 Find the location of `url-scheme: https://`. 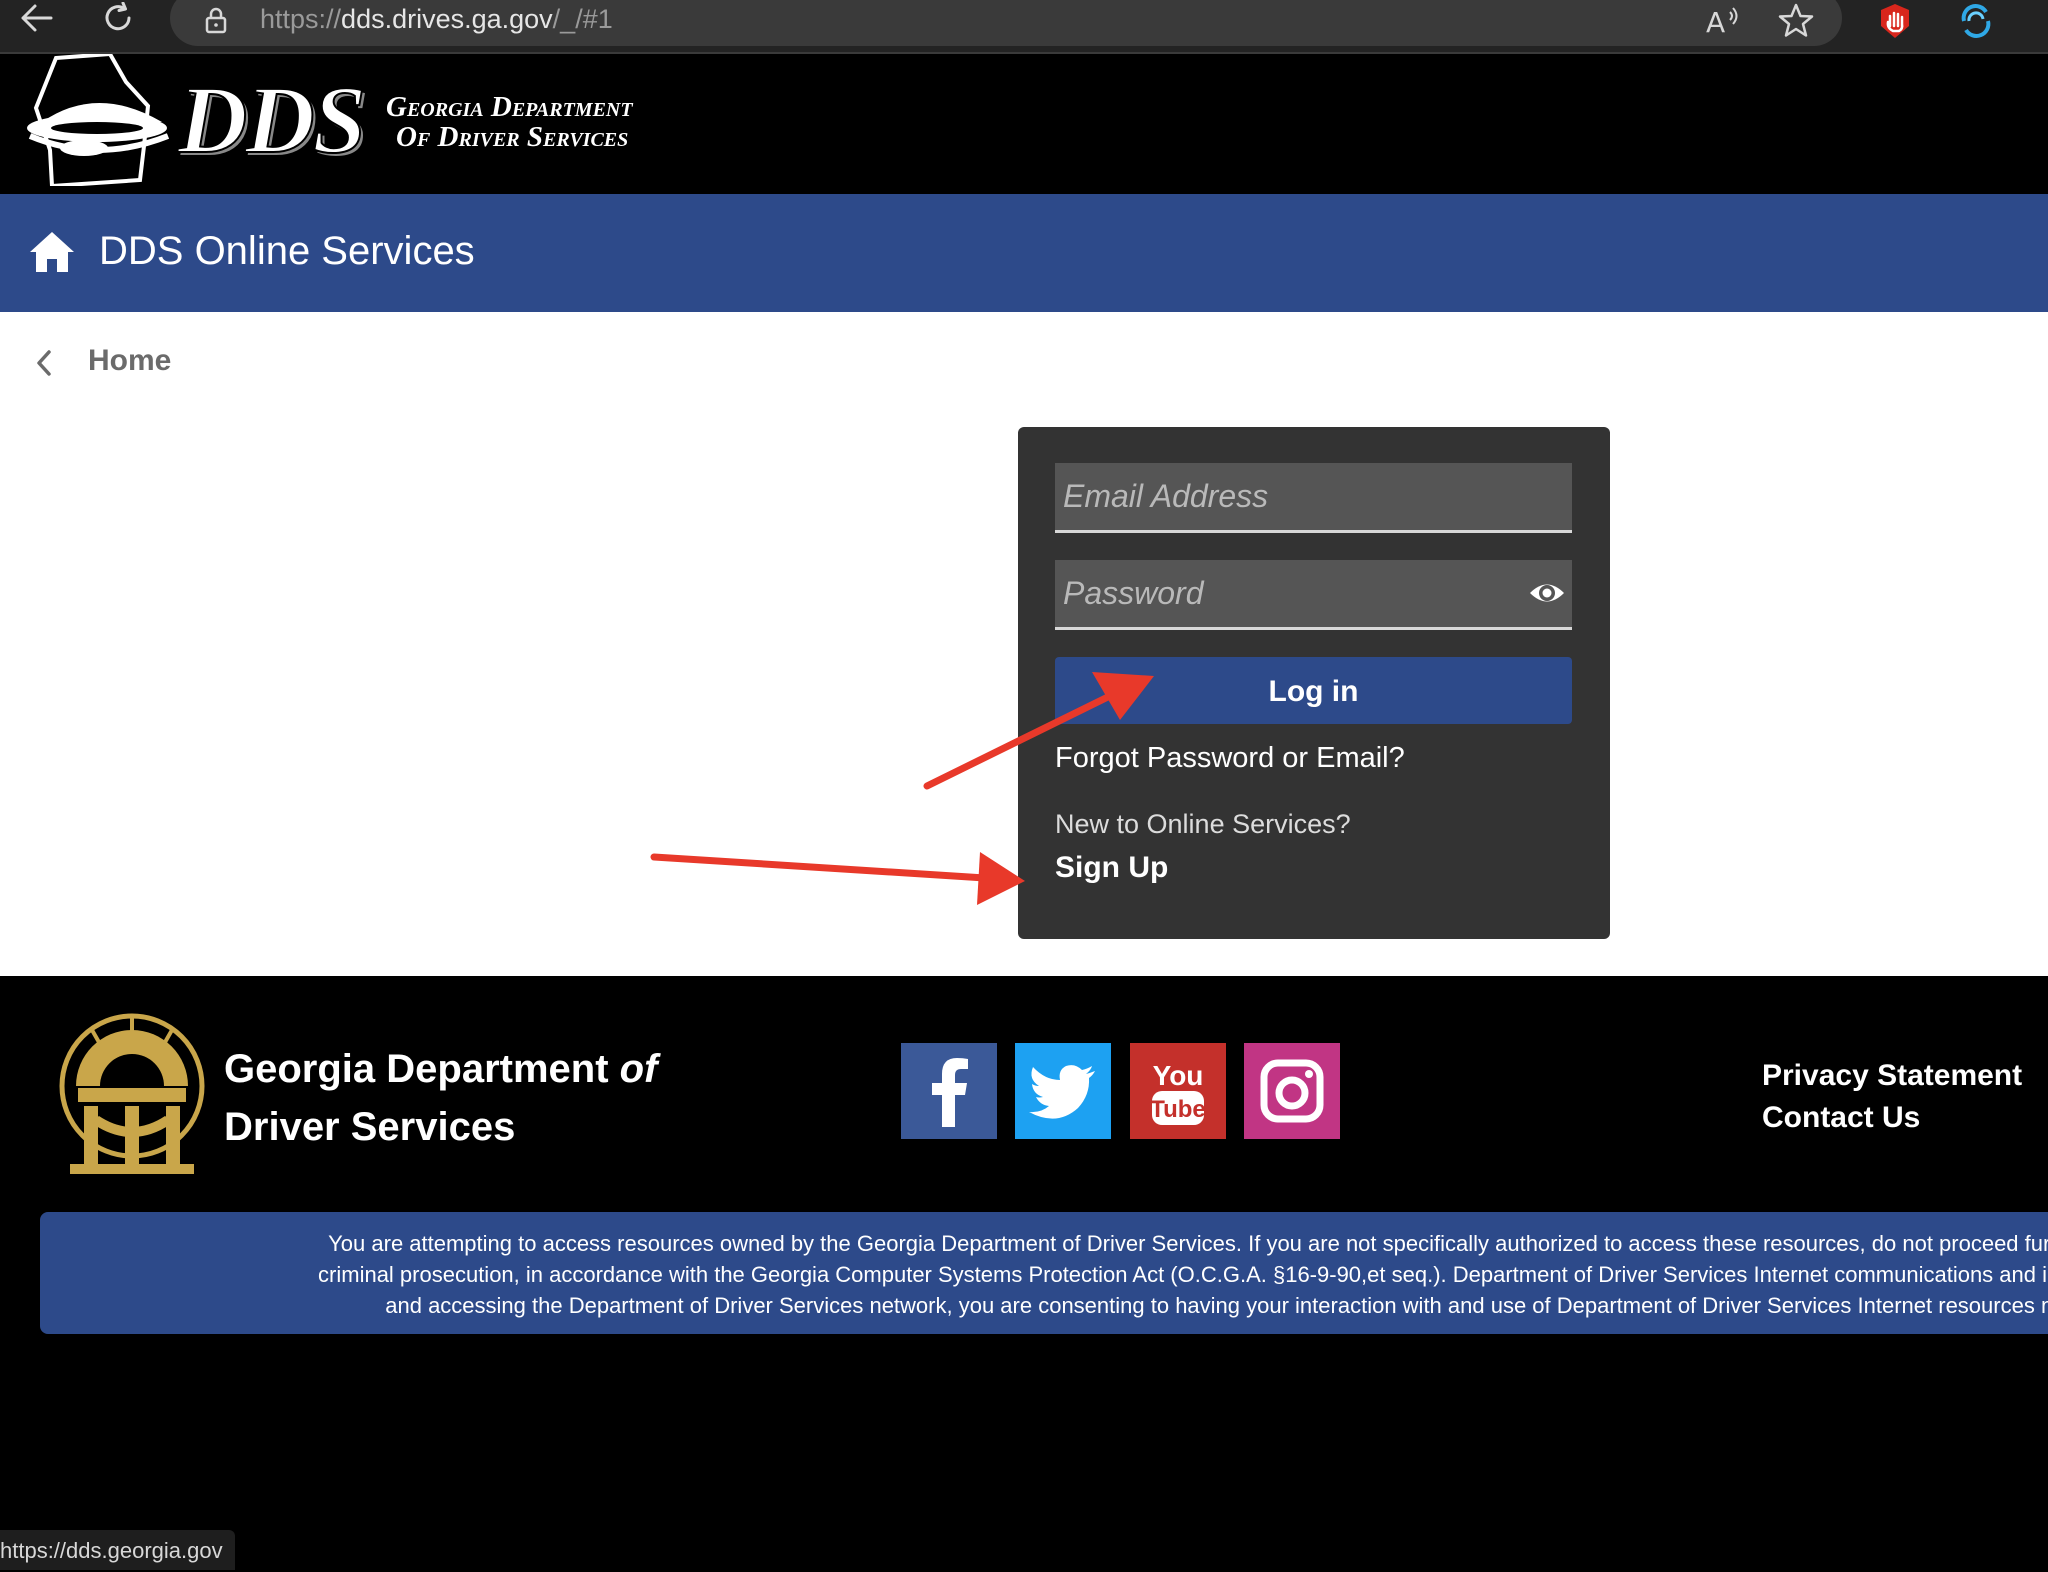

url-scheme: https:// is located at coordinates (301, 19).